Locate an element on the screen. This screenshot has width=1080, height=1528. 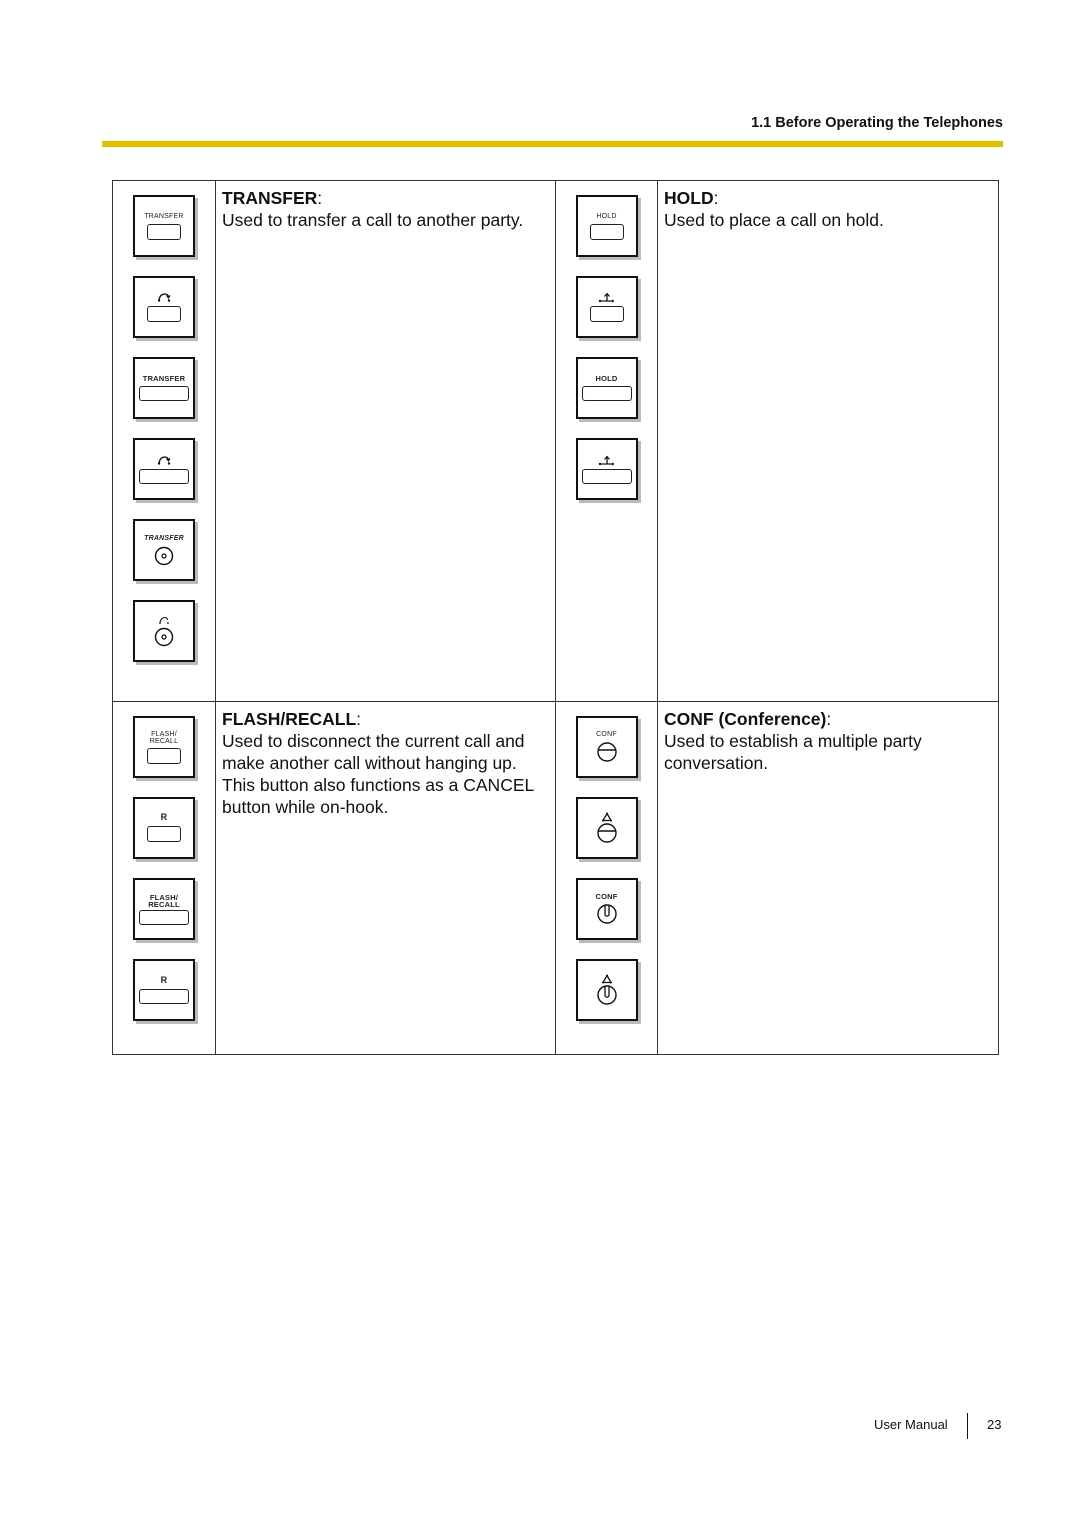
conf-key-cell: CONF CONF is located at coordinates (606, 878).